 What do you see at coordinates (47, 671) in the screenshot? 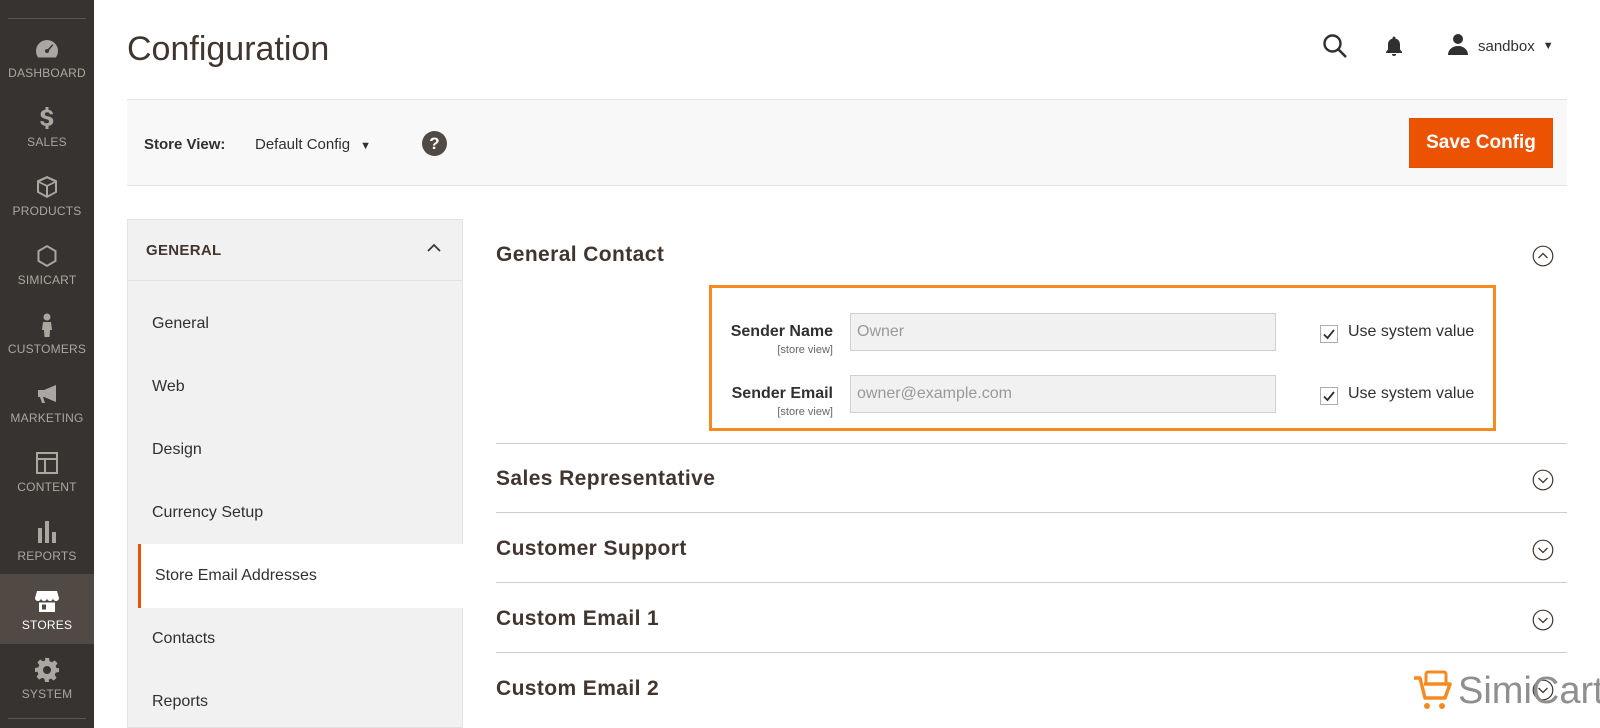
I see `gear-icon` at bounding box center [47, 671].